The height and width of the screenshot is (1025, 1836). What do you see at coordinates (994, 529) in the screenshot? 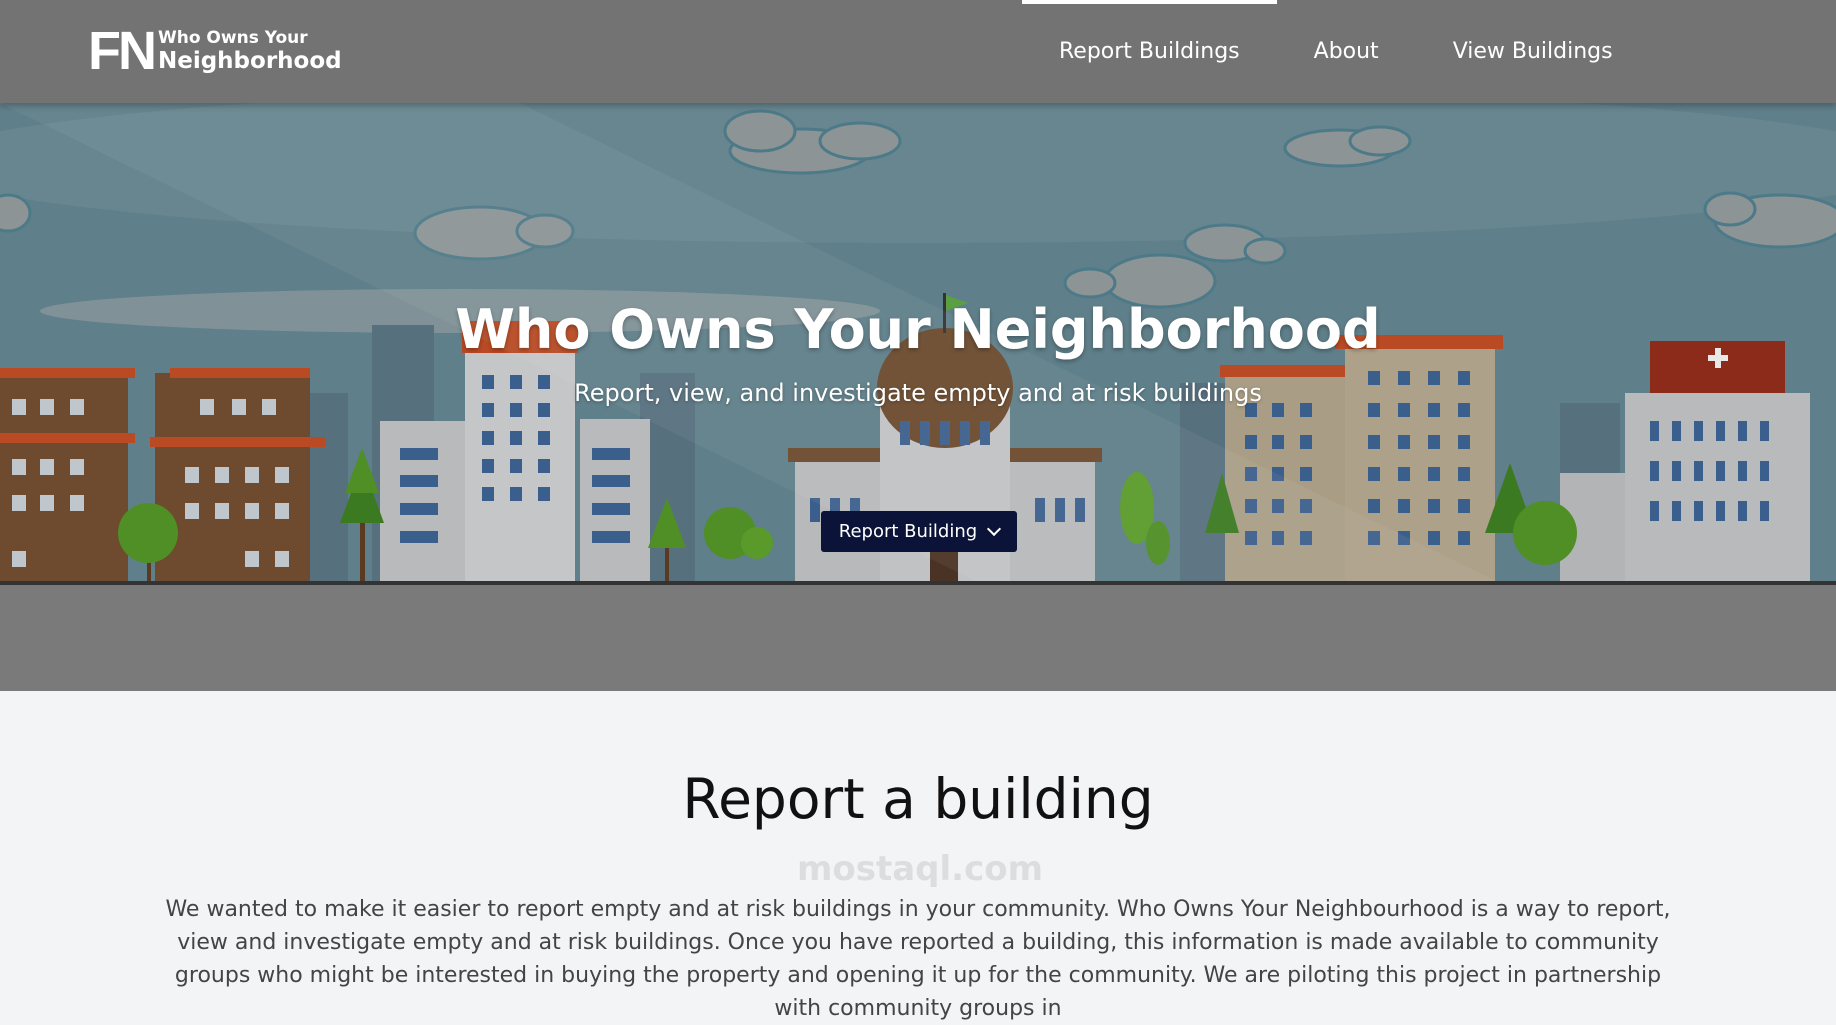
I see `chevron-down-icon` at bounding box center [994, 529].